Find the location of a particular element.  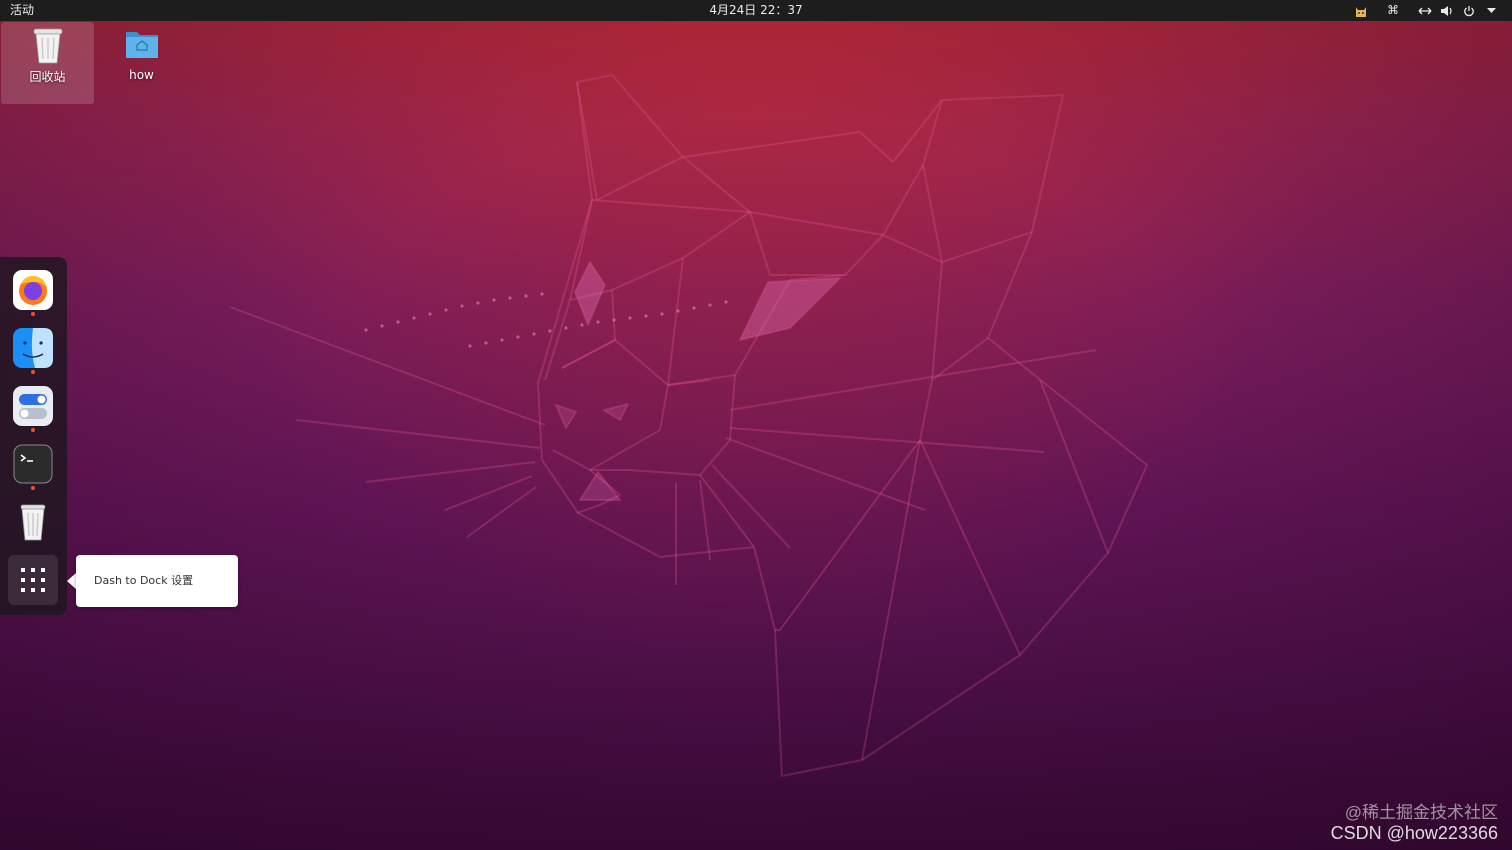

cat-tray-icon is located at coordinates (1361, 10).